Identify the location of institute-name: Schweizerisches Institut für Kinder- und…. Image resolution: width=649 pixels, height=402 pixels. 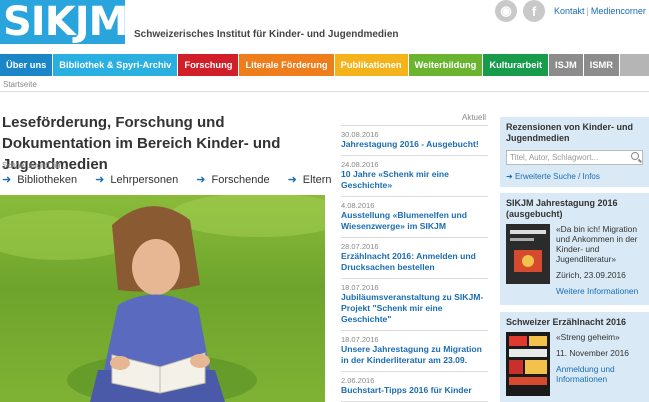
(266, 34).